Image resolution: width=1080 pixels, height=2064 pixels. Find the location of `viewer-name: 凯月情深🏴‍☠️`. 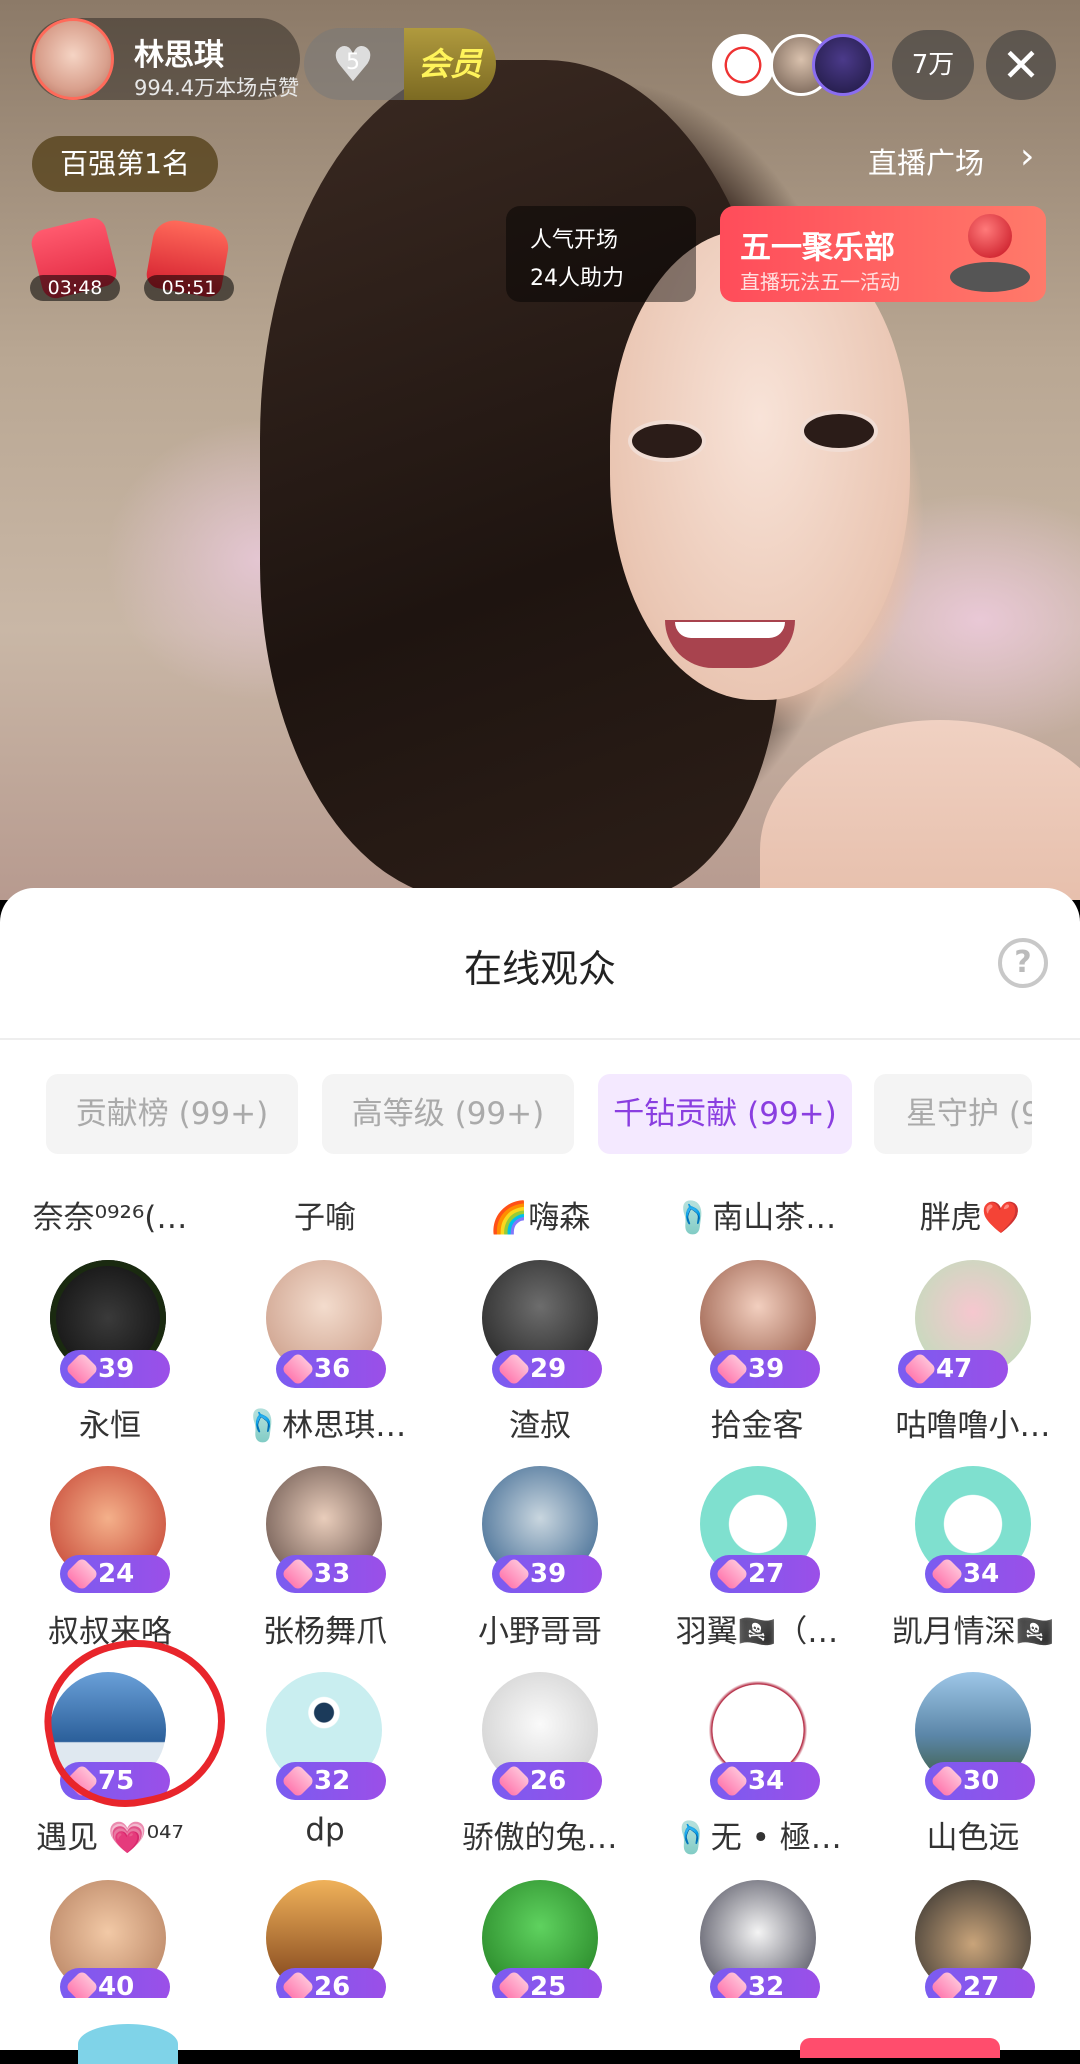

viewer-name: 凯月情深🏴‍☠️ is located at coordinates (973, 1628).